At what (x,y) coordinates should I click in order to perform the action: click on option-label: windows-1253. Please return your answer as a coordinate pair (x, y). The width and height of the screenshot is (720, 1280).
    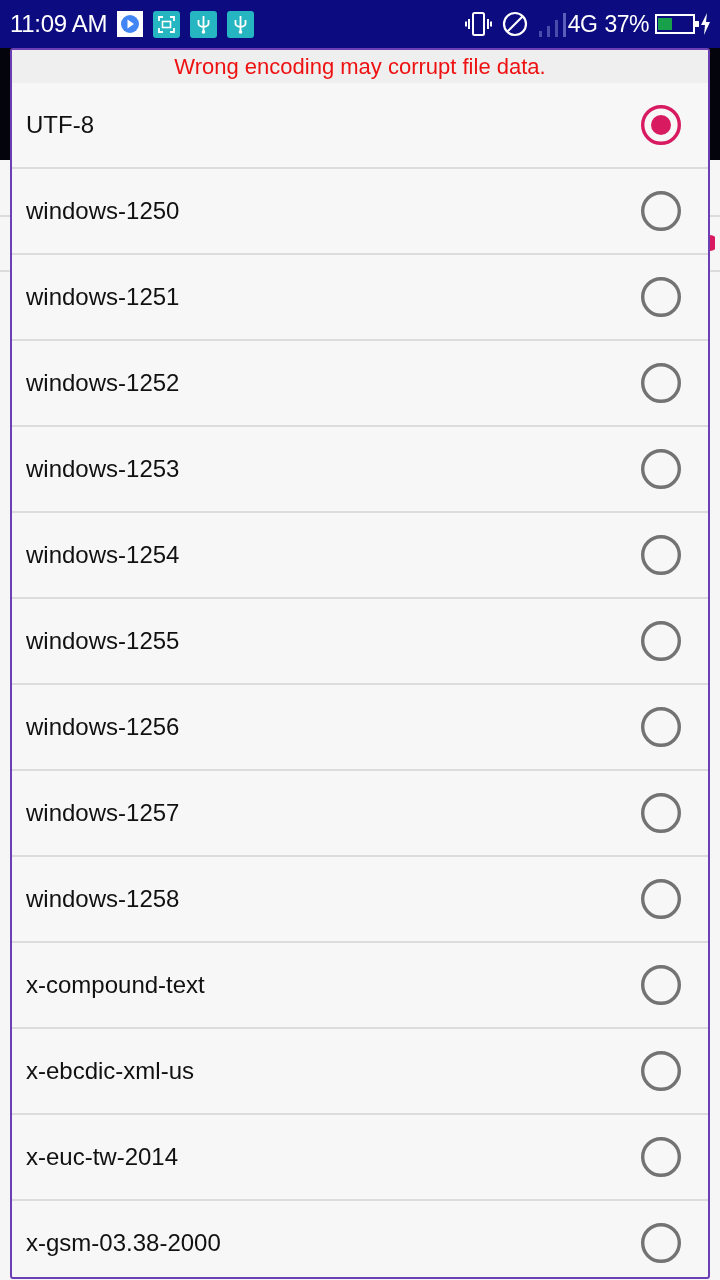
    Looking at the image, I should click on (103, 469).